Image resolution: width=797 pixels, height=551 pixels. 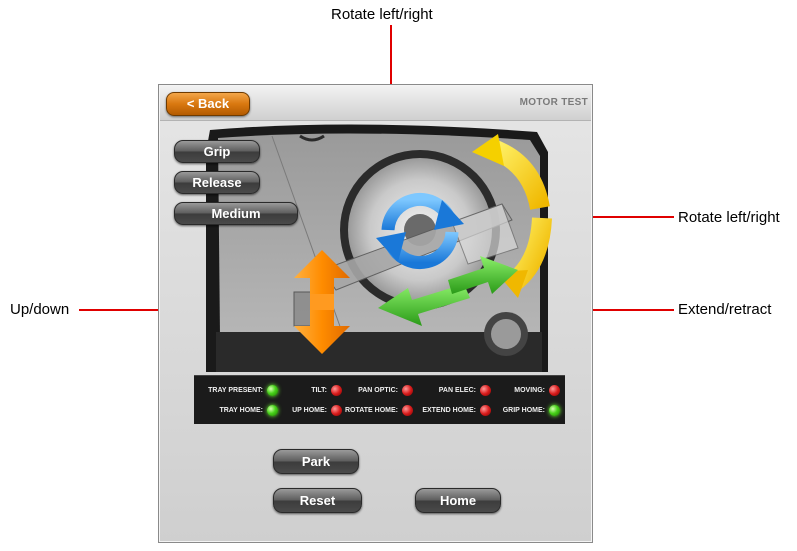 I want to click on status-extend-home: EXTEND HOME:, so click(x=453, y=410).